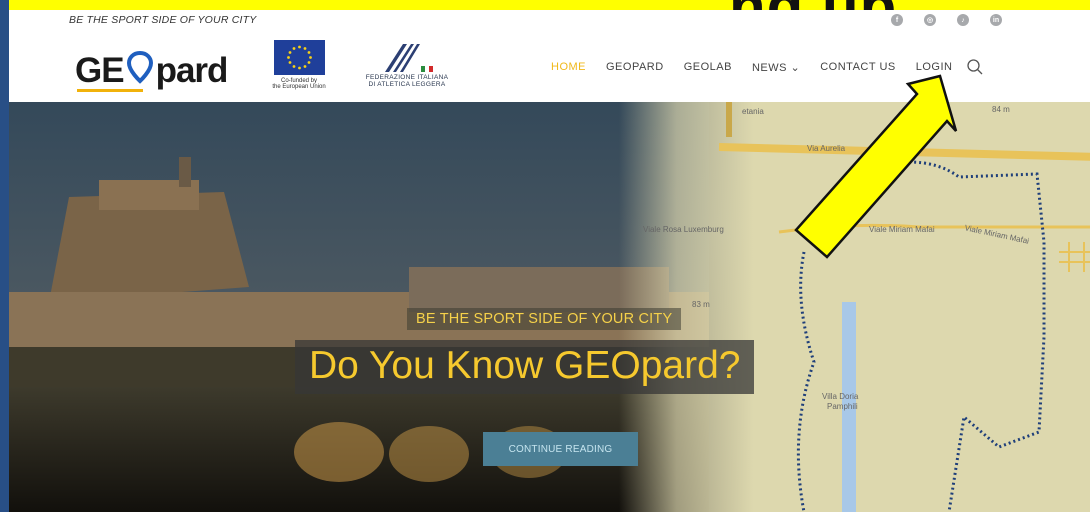  I want to click on map-label-villa-2: Pamphili, so click(842, 406).